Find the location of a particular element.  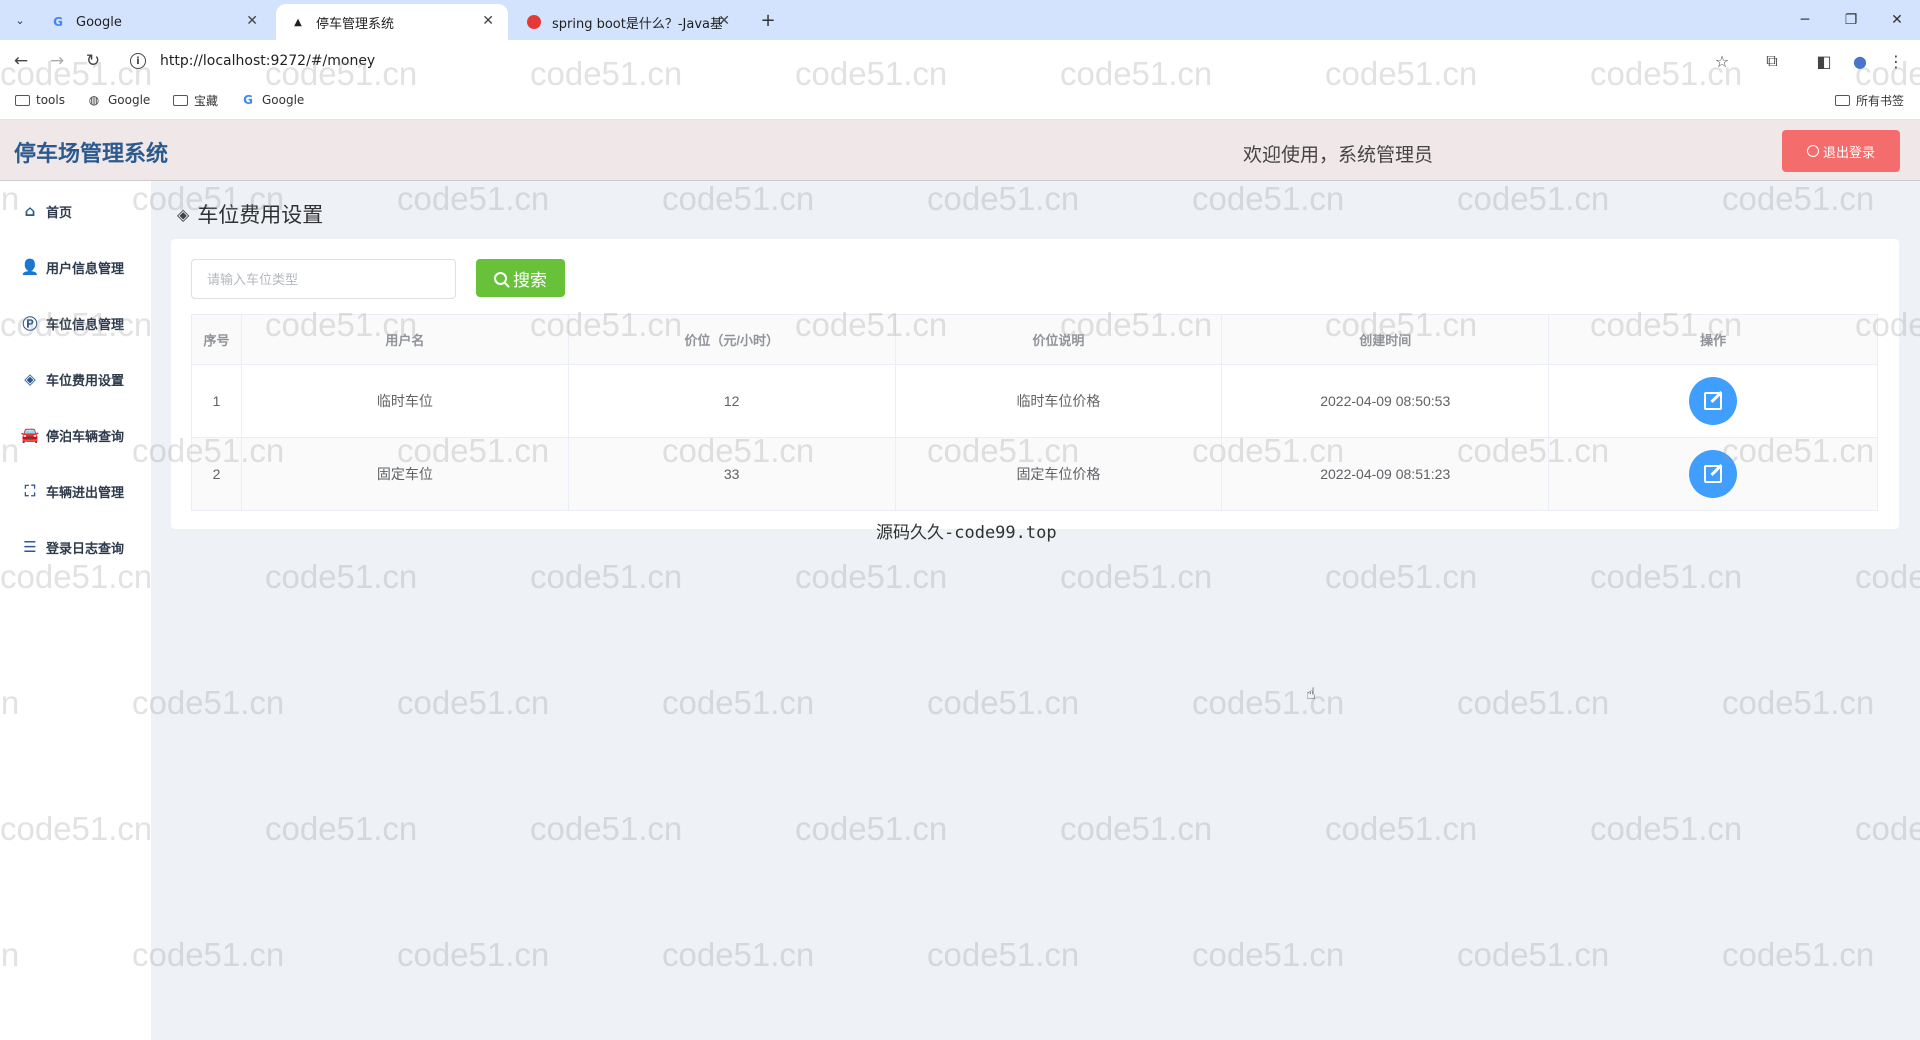

sidebar-item-spaces: Ⓟ 车位信息管理 is located at coordinates (72, 323).